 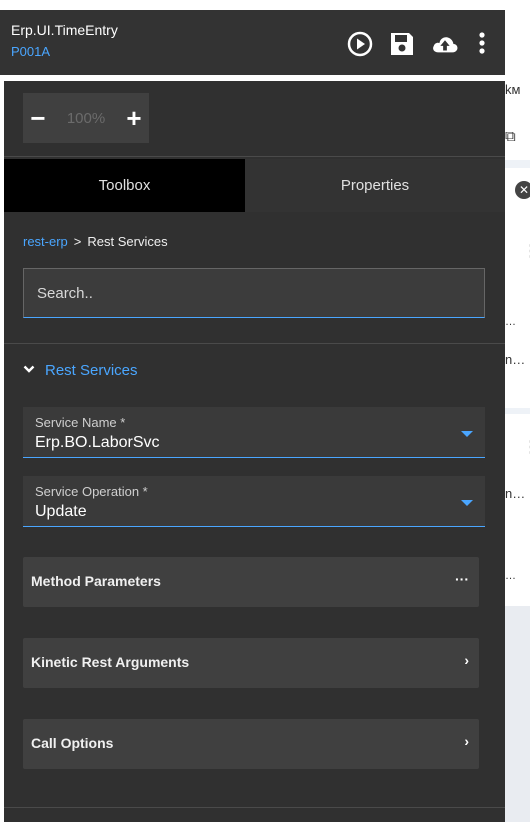 I want to click on tab-toolbox: Toolbox, so click(x=124, y=185).